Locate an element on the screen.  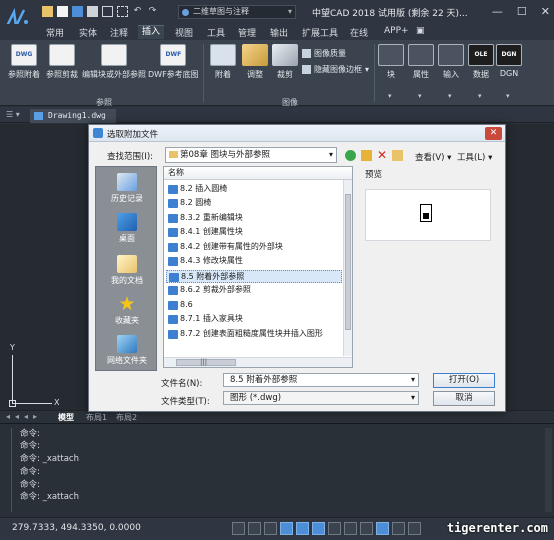
tools-menu-button: 工具(L) ▾ is located at coordinates (474, 157).